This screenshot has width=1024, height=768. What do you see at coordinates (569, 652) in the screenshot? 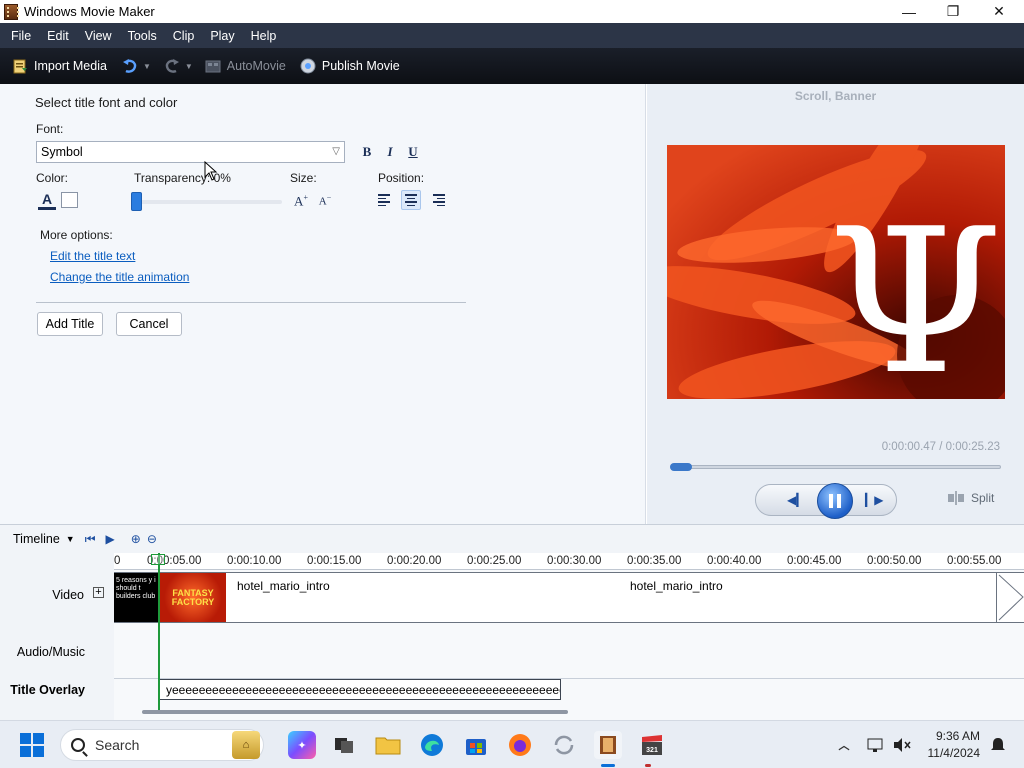
I see `audio-track` at bounding box center [569, 652].